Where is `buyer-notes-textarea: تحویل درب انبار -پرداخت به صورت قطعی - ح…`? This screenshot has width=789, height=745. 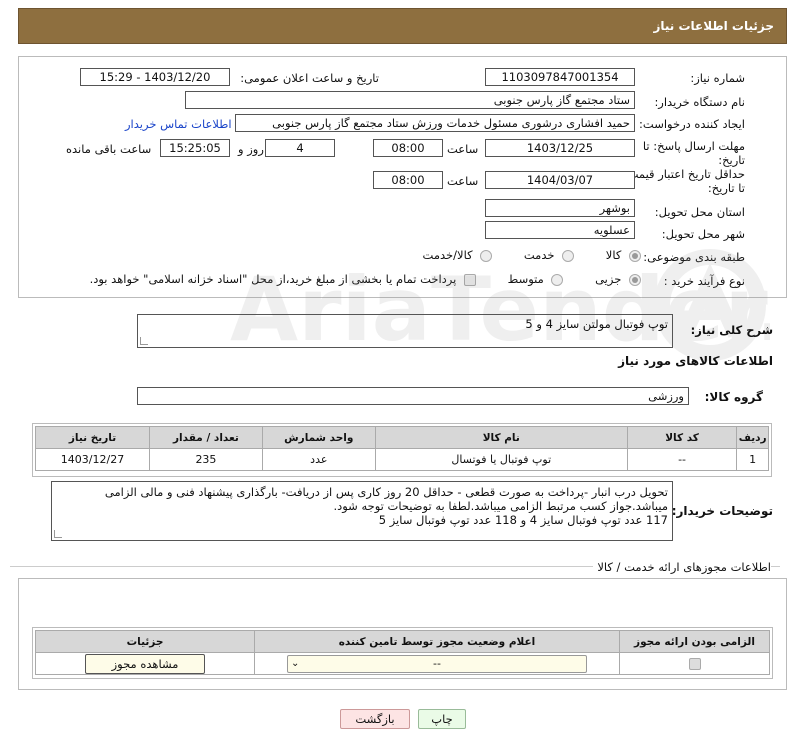 buyer-notes-textarea: تحویل درب انبار -پرداخت به صورت قطعی - ح… is located at coordinates (362, 511).